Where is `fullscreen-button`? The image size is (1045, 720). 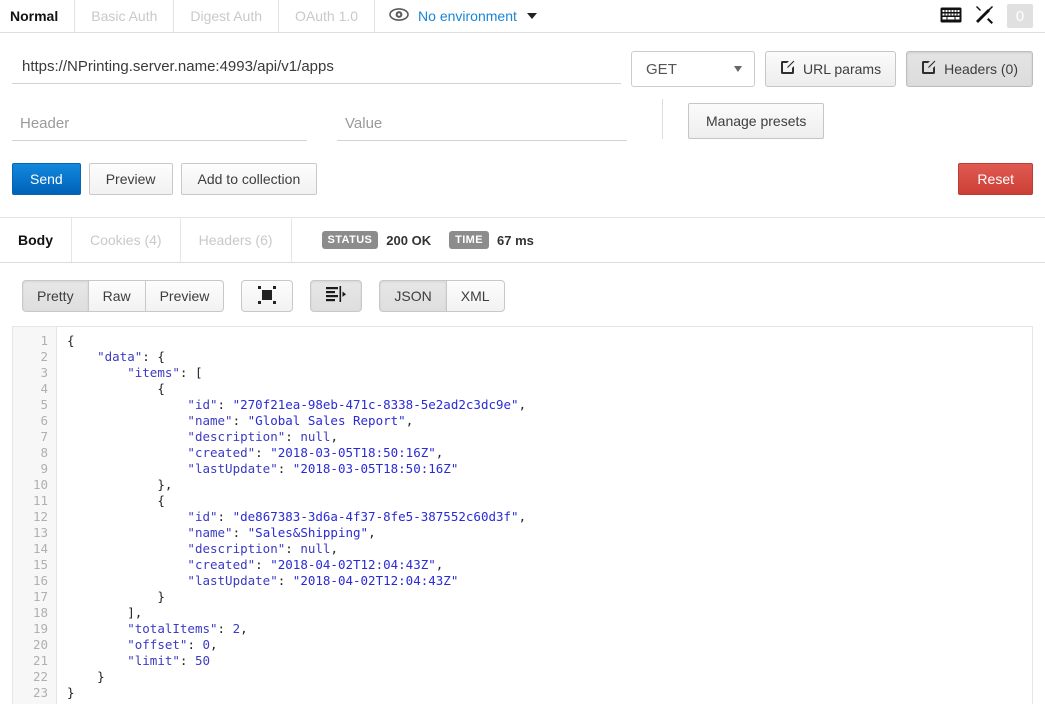
fullscreen-button is located at coordinates (267, 296).